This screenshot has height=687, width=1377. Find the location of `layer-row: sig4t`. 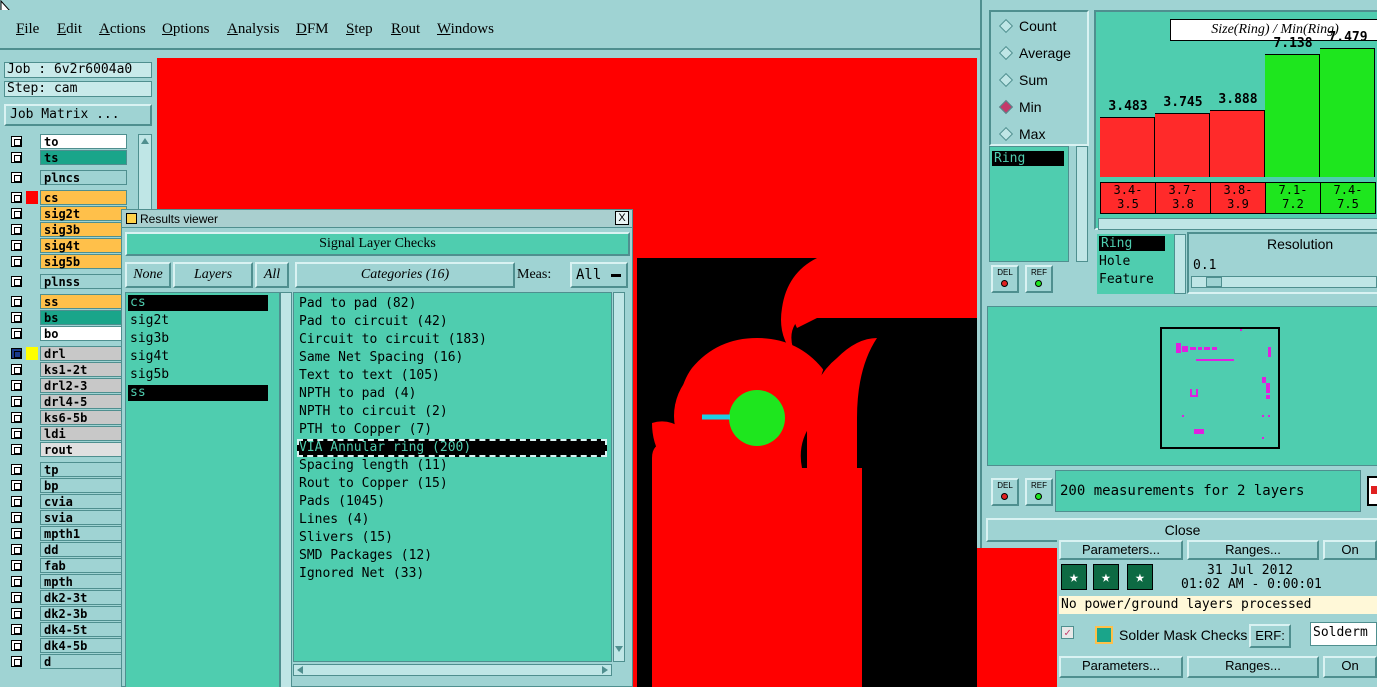

layer-row: sig4t is located at coordinates (65, 245).